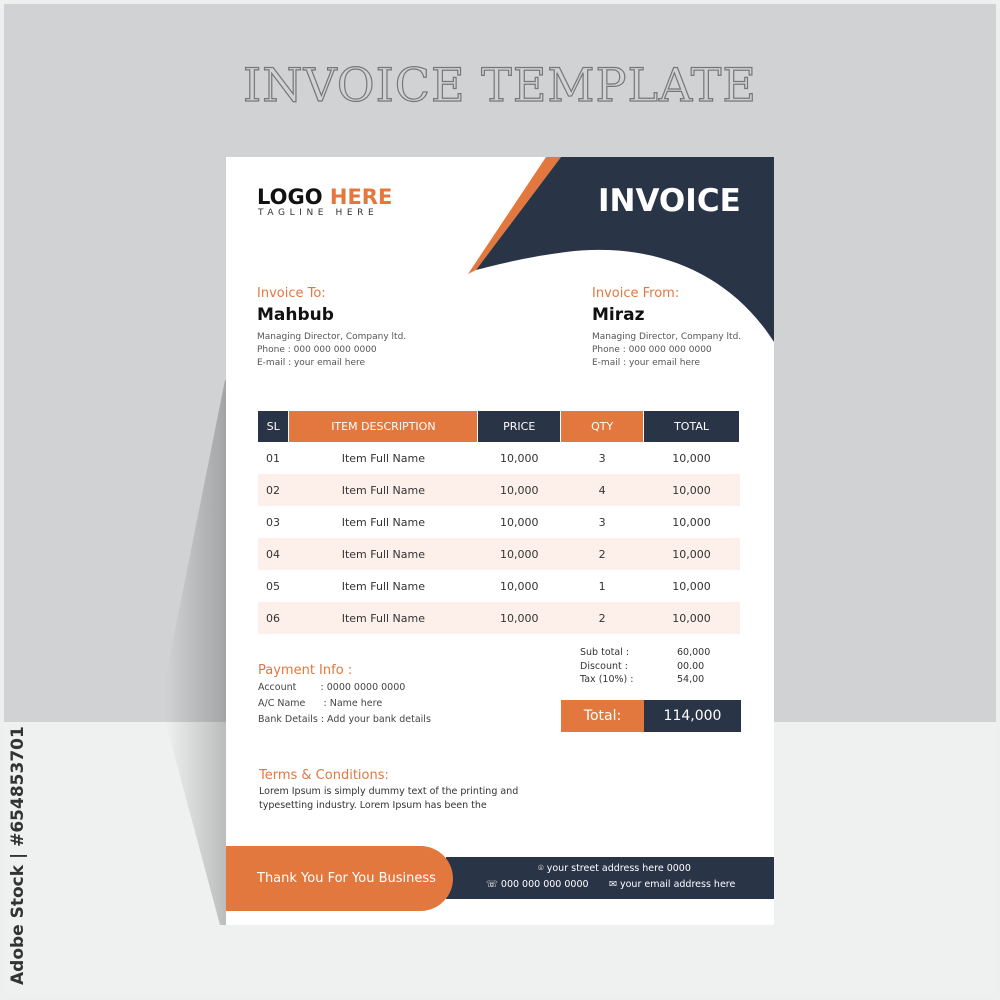 The height and width of the screenshot is (1000, 1000). I want to click on discount-label: Discount :, so click(604, 666).